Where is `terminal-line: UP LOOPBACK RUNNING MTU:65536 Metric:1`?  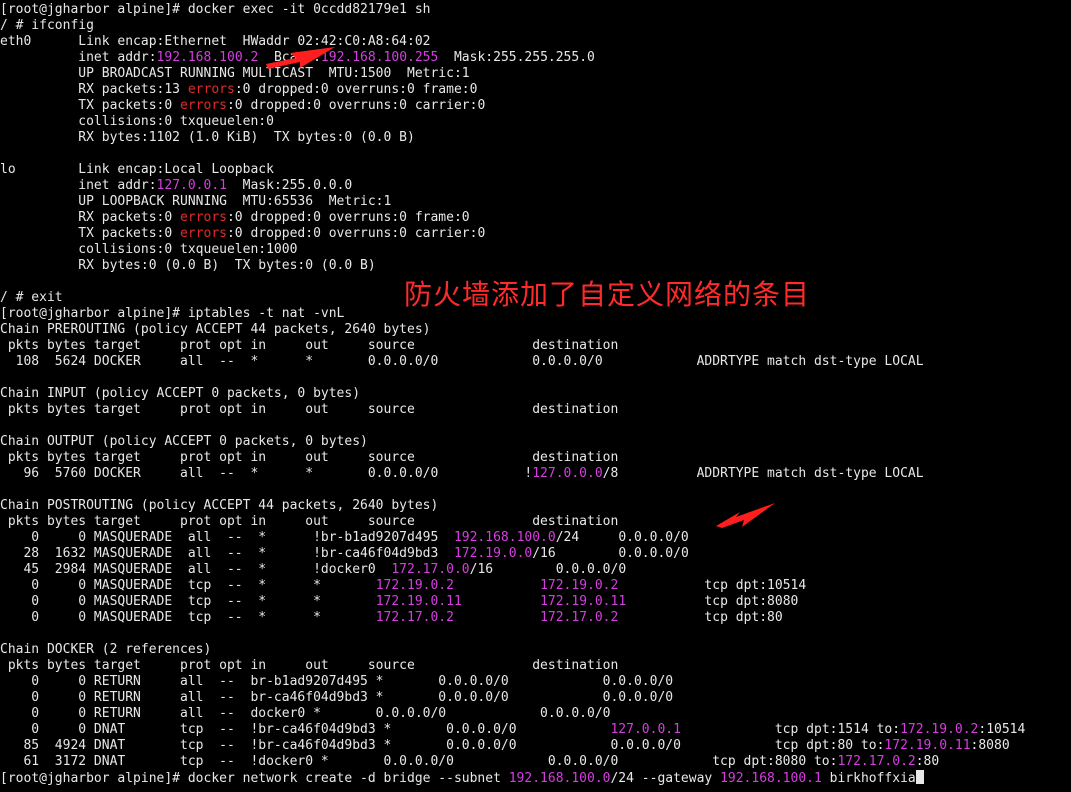
terminal-line: UP LOOPBACK RUNNING MTU:65536 Metric:1 is located at coordinates (535, 202).